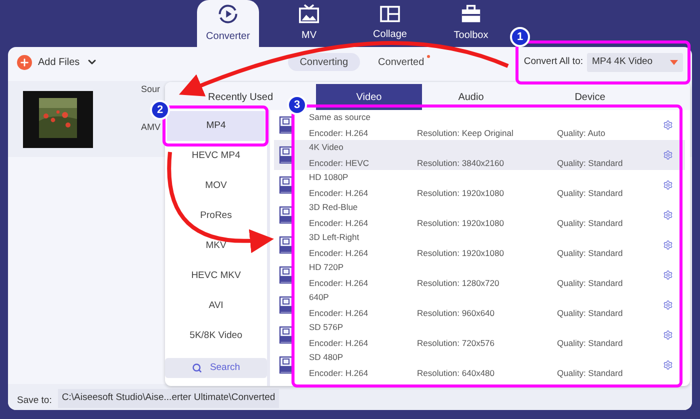 This screenshot has width=700, height=419. Describe the element at coordinates (216, 126) in the screenshot. I see `category-item: MP4` at that location.